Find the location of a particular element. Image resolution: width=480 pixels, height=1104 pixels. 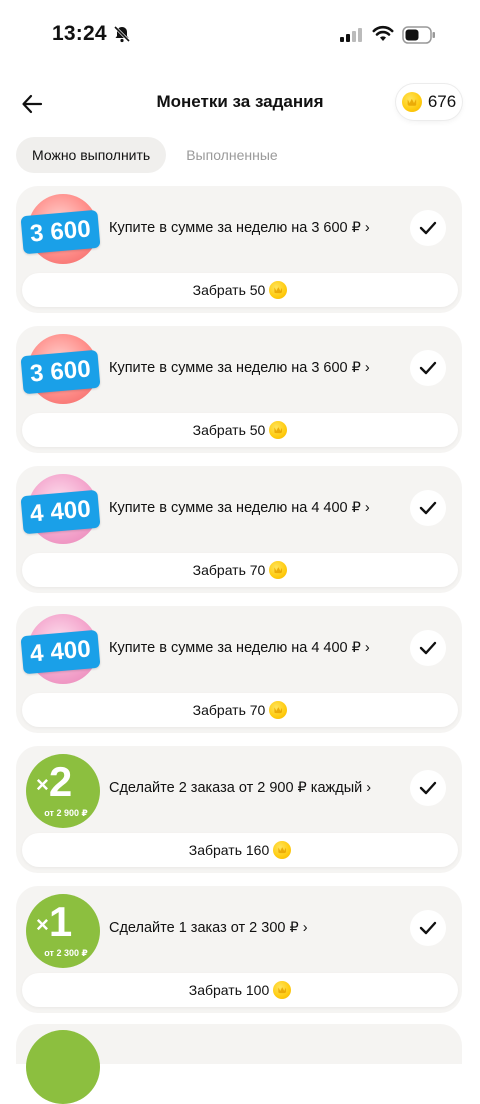

tabs: Можно выполнить Выполненные is located at coordinates (155, 155).